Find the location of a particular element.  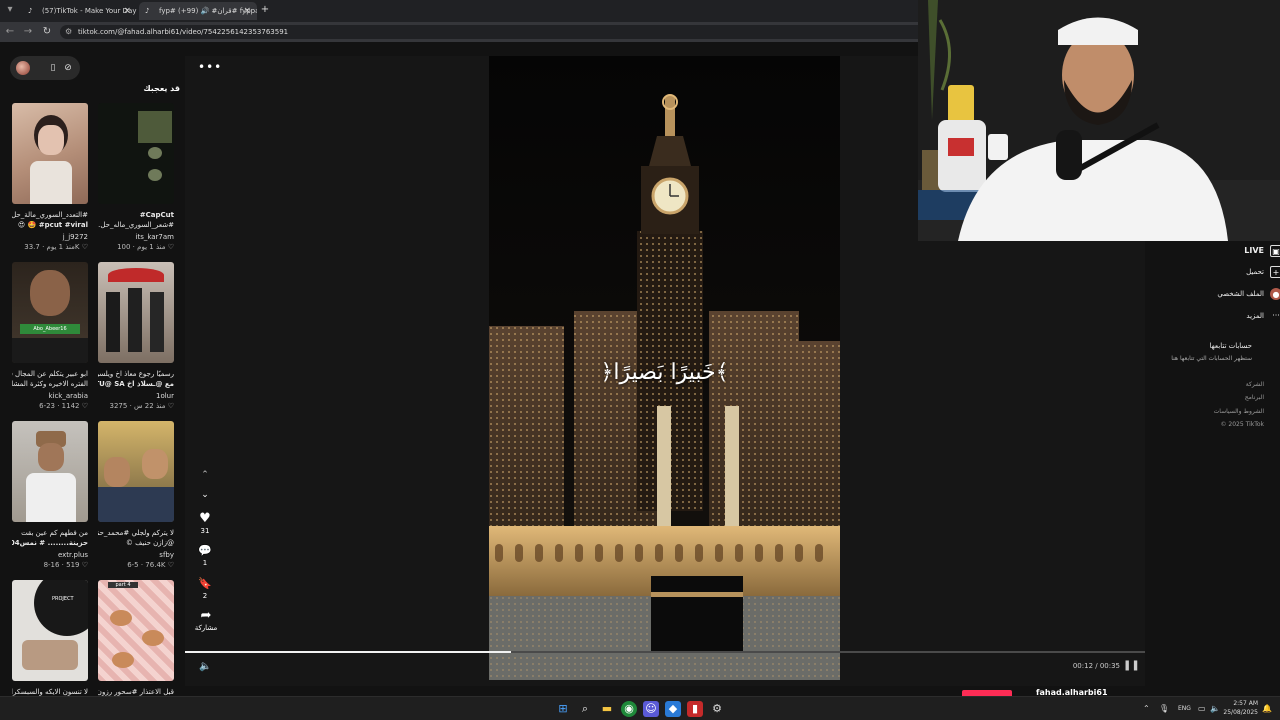

new-tab-button: + is located at coordinates (265, 10).